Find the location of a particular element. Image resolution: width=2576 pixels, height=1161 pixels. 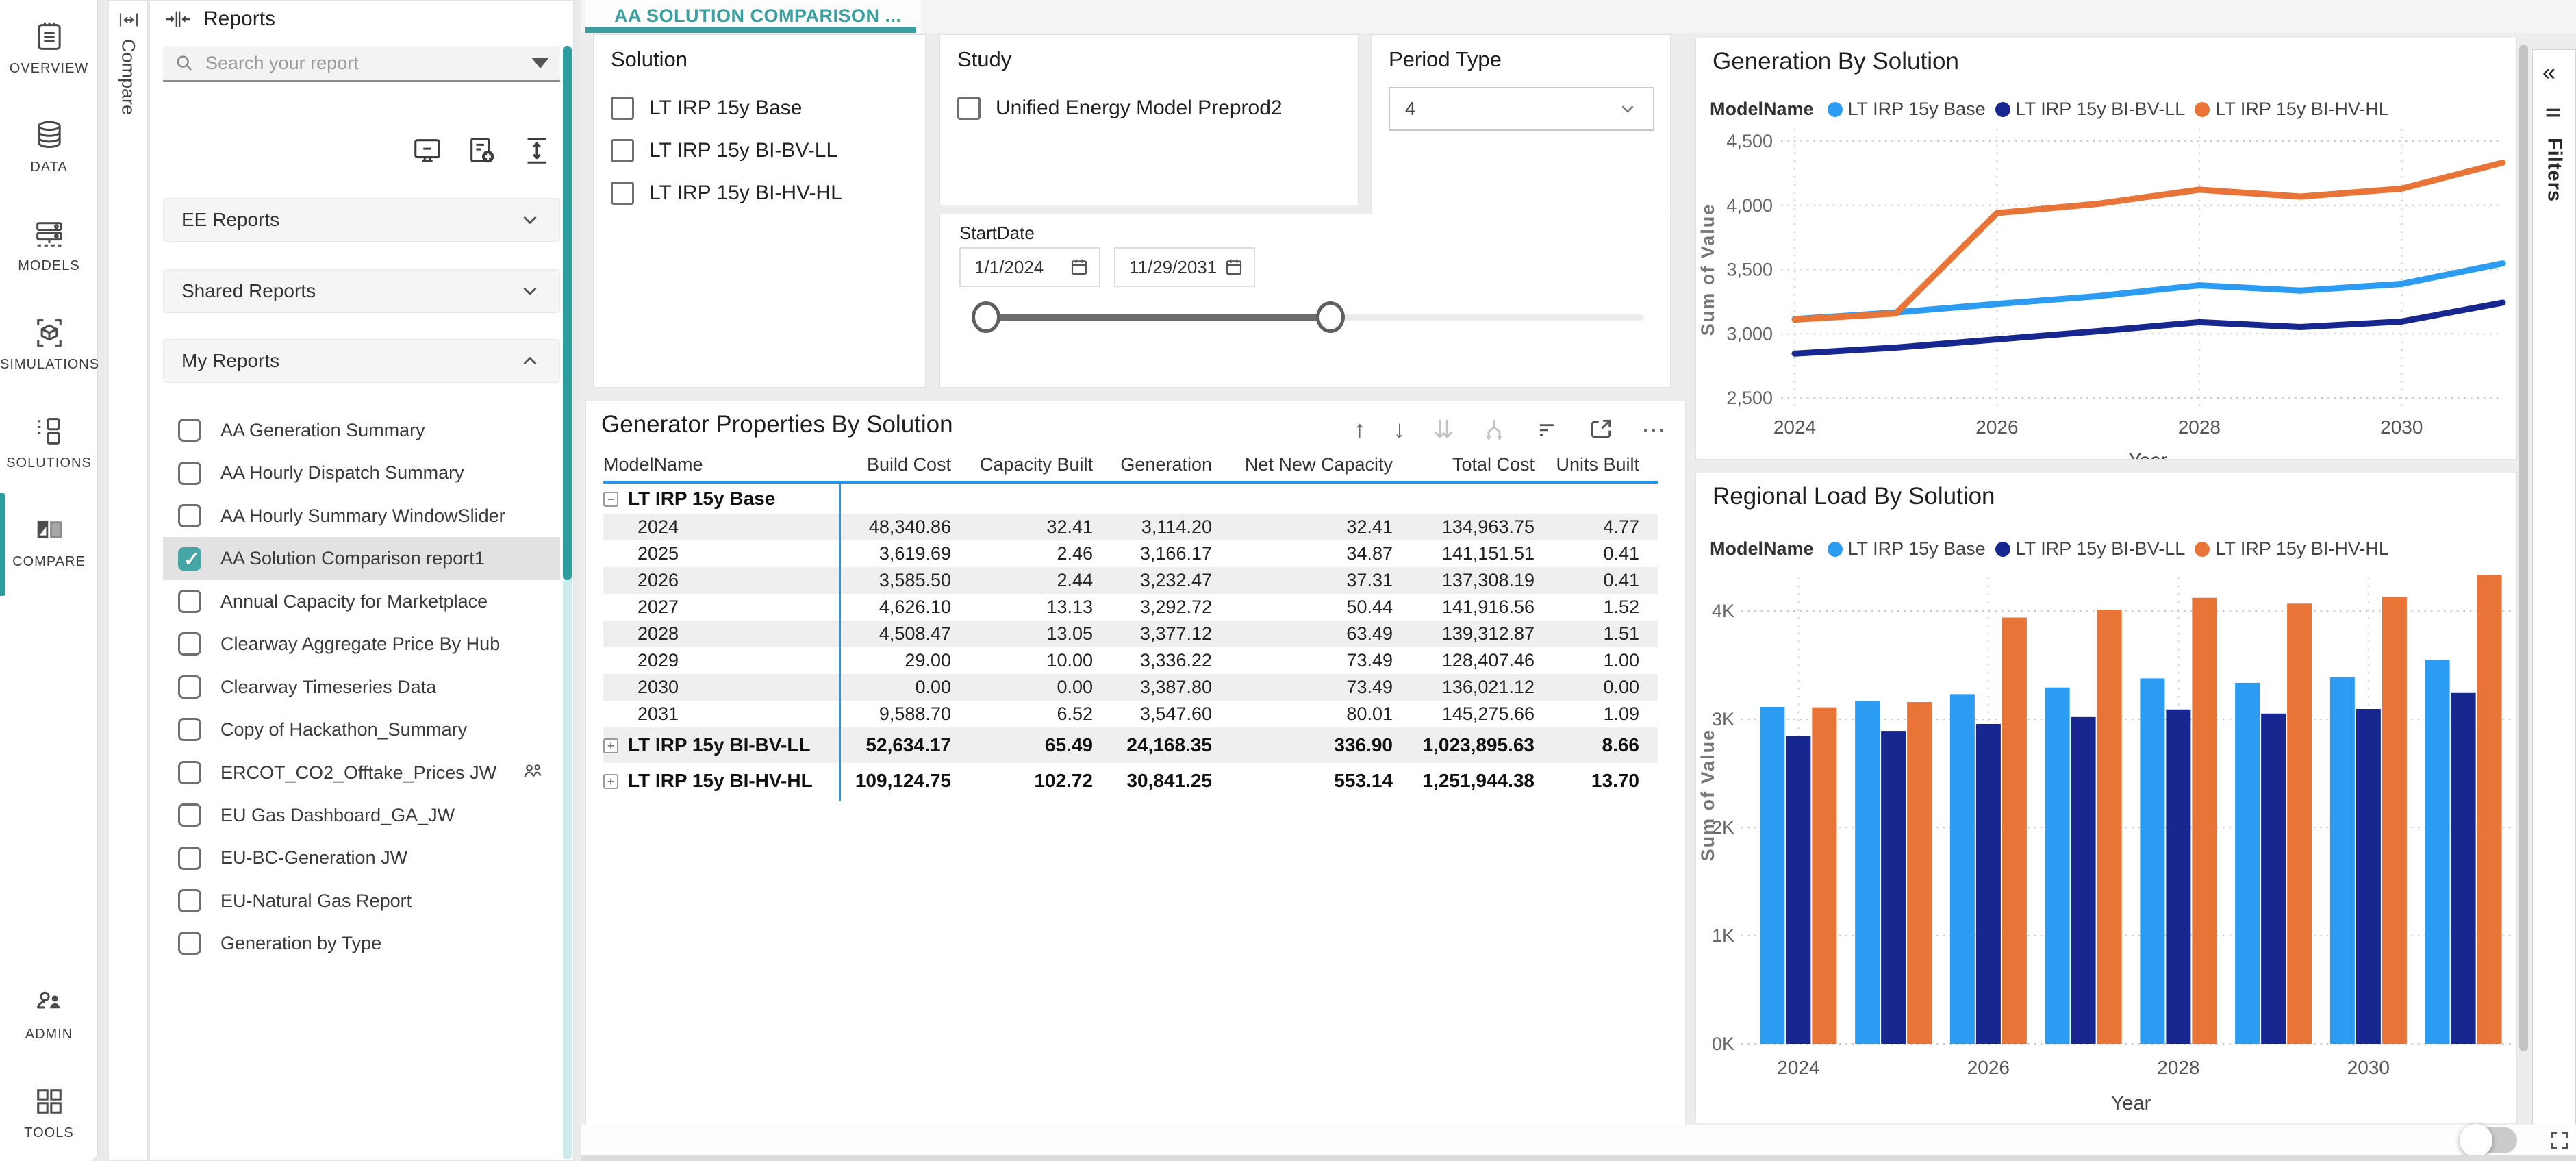

sidebar-item-tools: TOOLS is located at coordinates (49, 1112).